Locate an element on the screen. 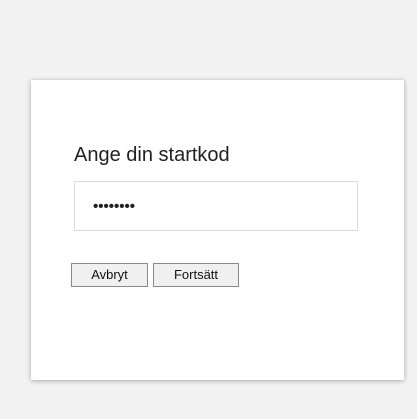  startcode-input is located at coordinates (216, 206).